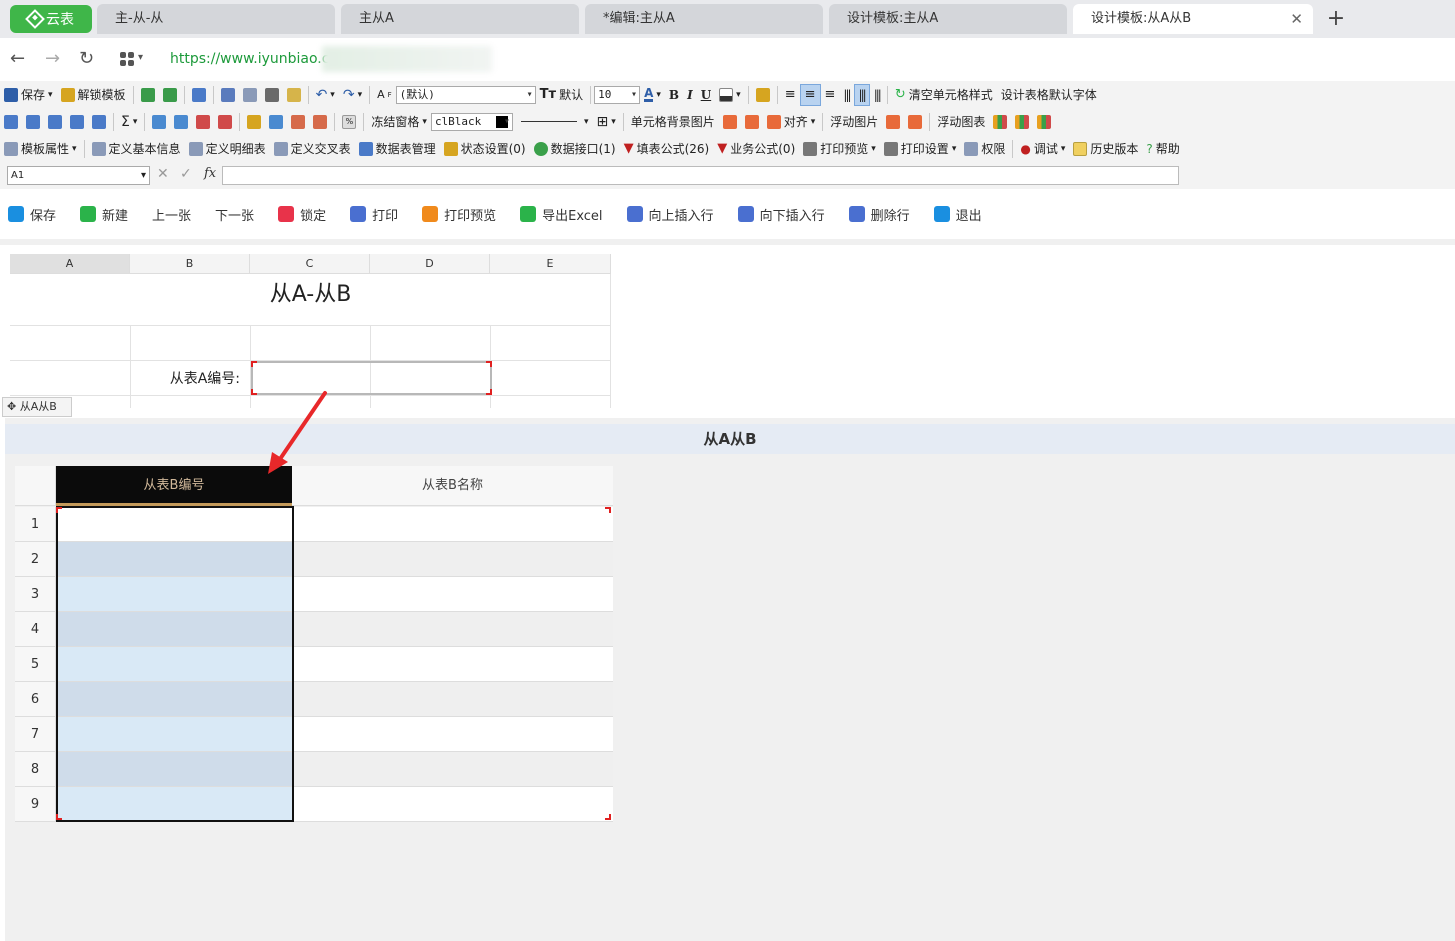  I want to click on define-cross-button: 定义交叉表, so click(312, 149).